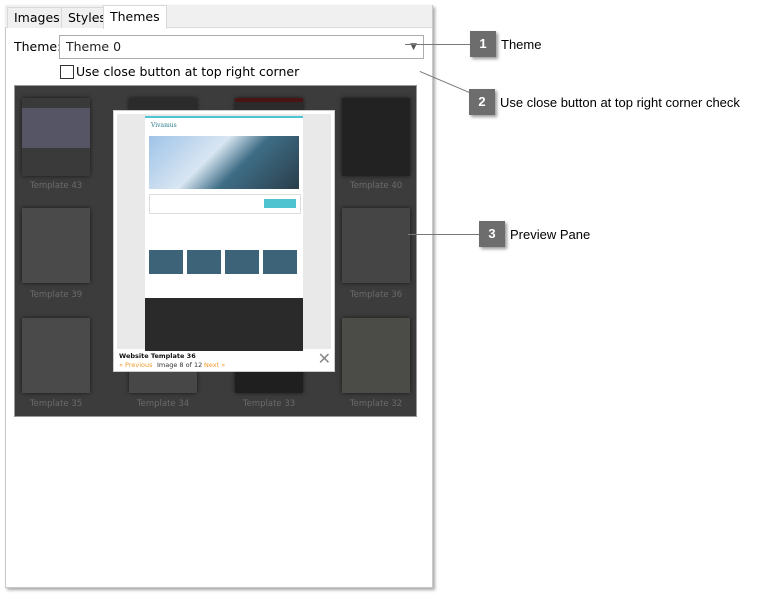 This screenshot has width=759, height=595. What do you see at coordinates (269, 404) in the screenshot?
I see `thumbnail-label: Template 33` at bounding box center [269, 404].